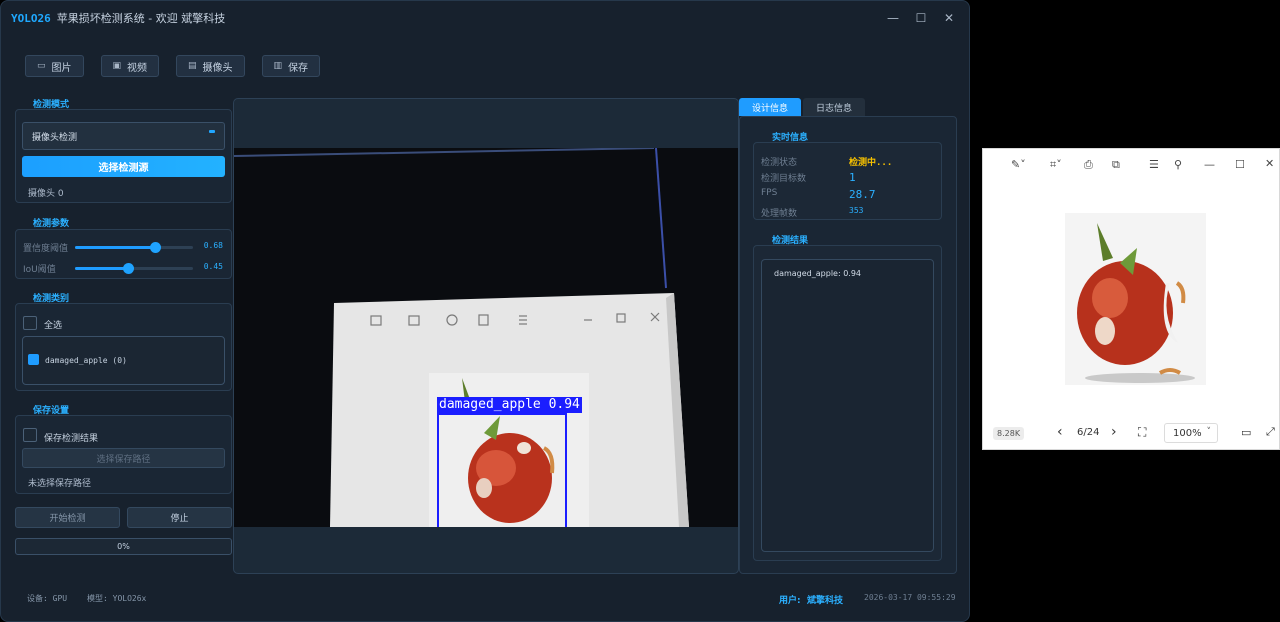 The width and height of the screenshot is (1280, 622). I want to click on status-key: 检测状态, so click(779, 163).